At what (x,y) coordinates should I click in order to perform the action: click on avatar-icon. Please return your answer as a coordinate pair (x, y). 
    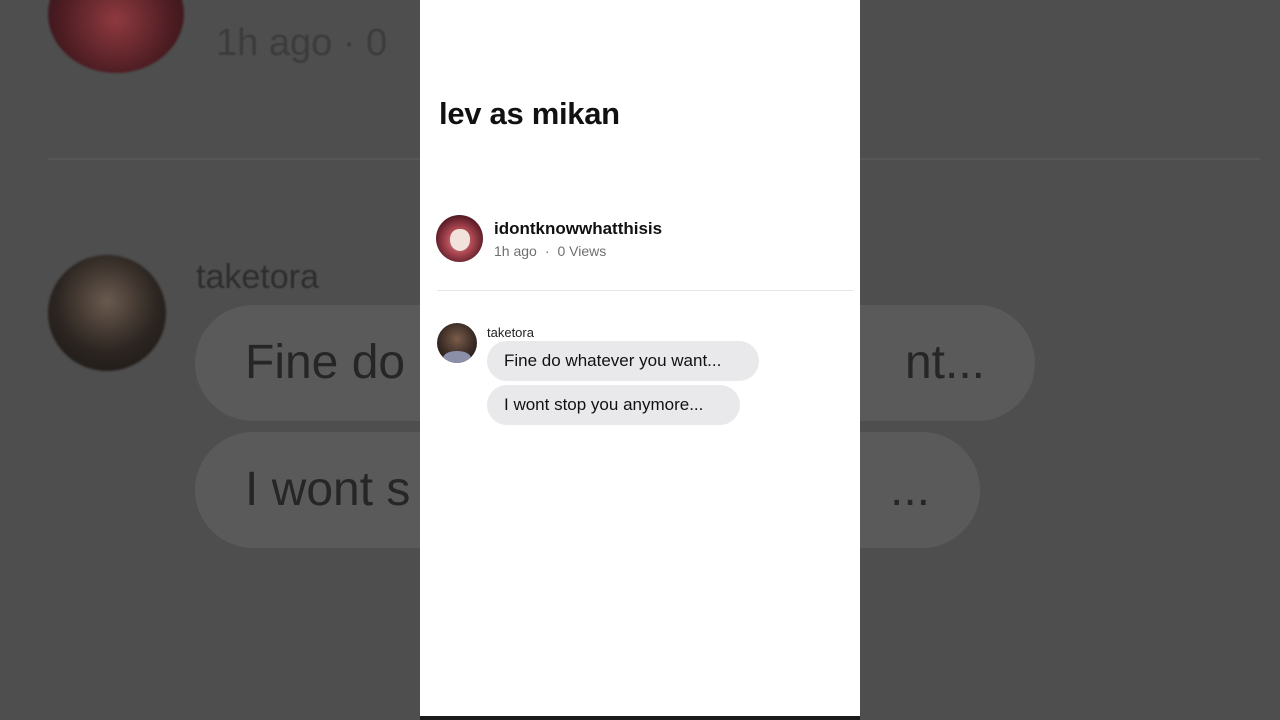
    Looking at the image, I should click on (459, 238).